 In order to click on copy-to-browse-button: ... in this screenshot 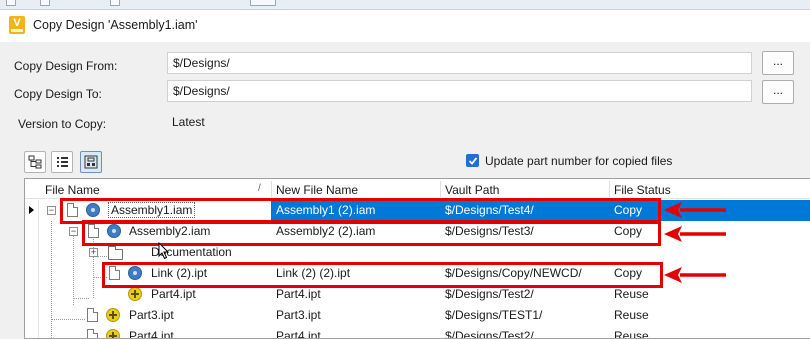, I will do `click(778, 92)`.